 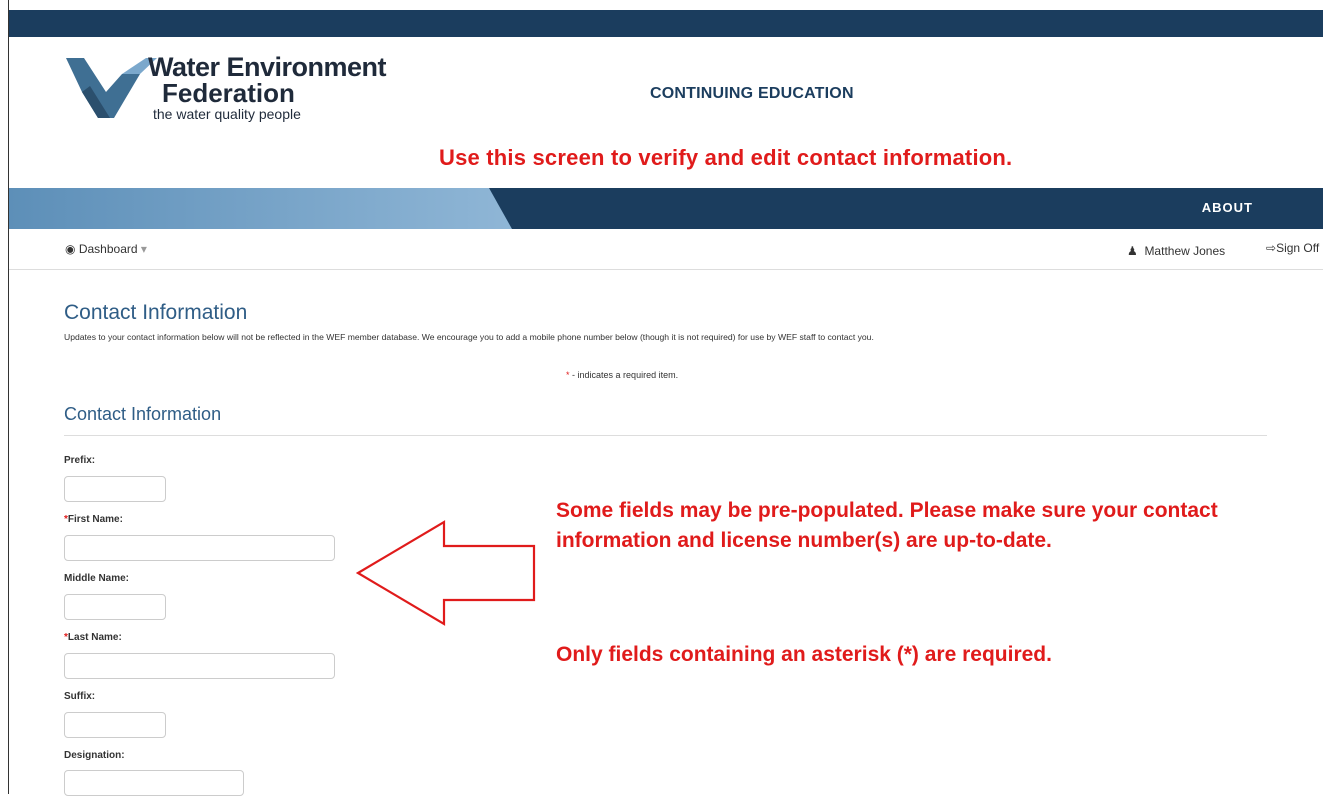 I want to click on user-name: Matthew Jones, so click(x=1185, y=251).